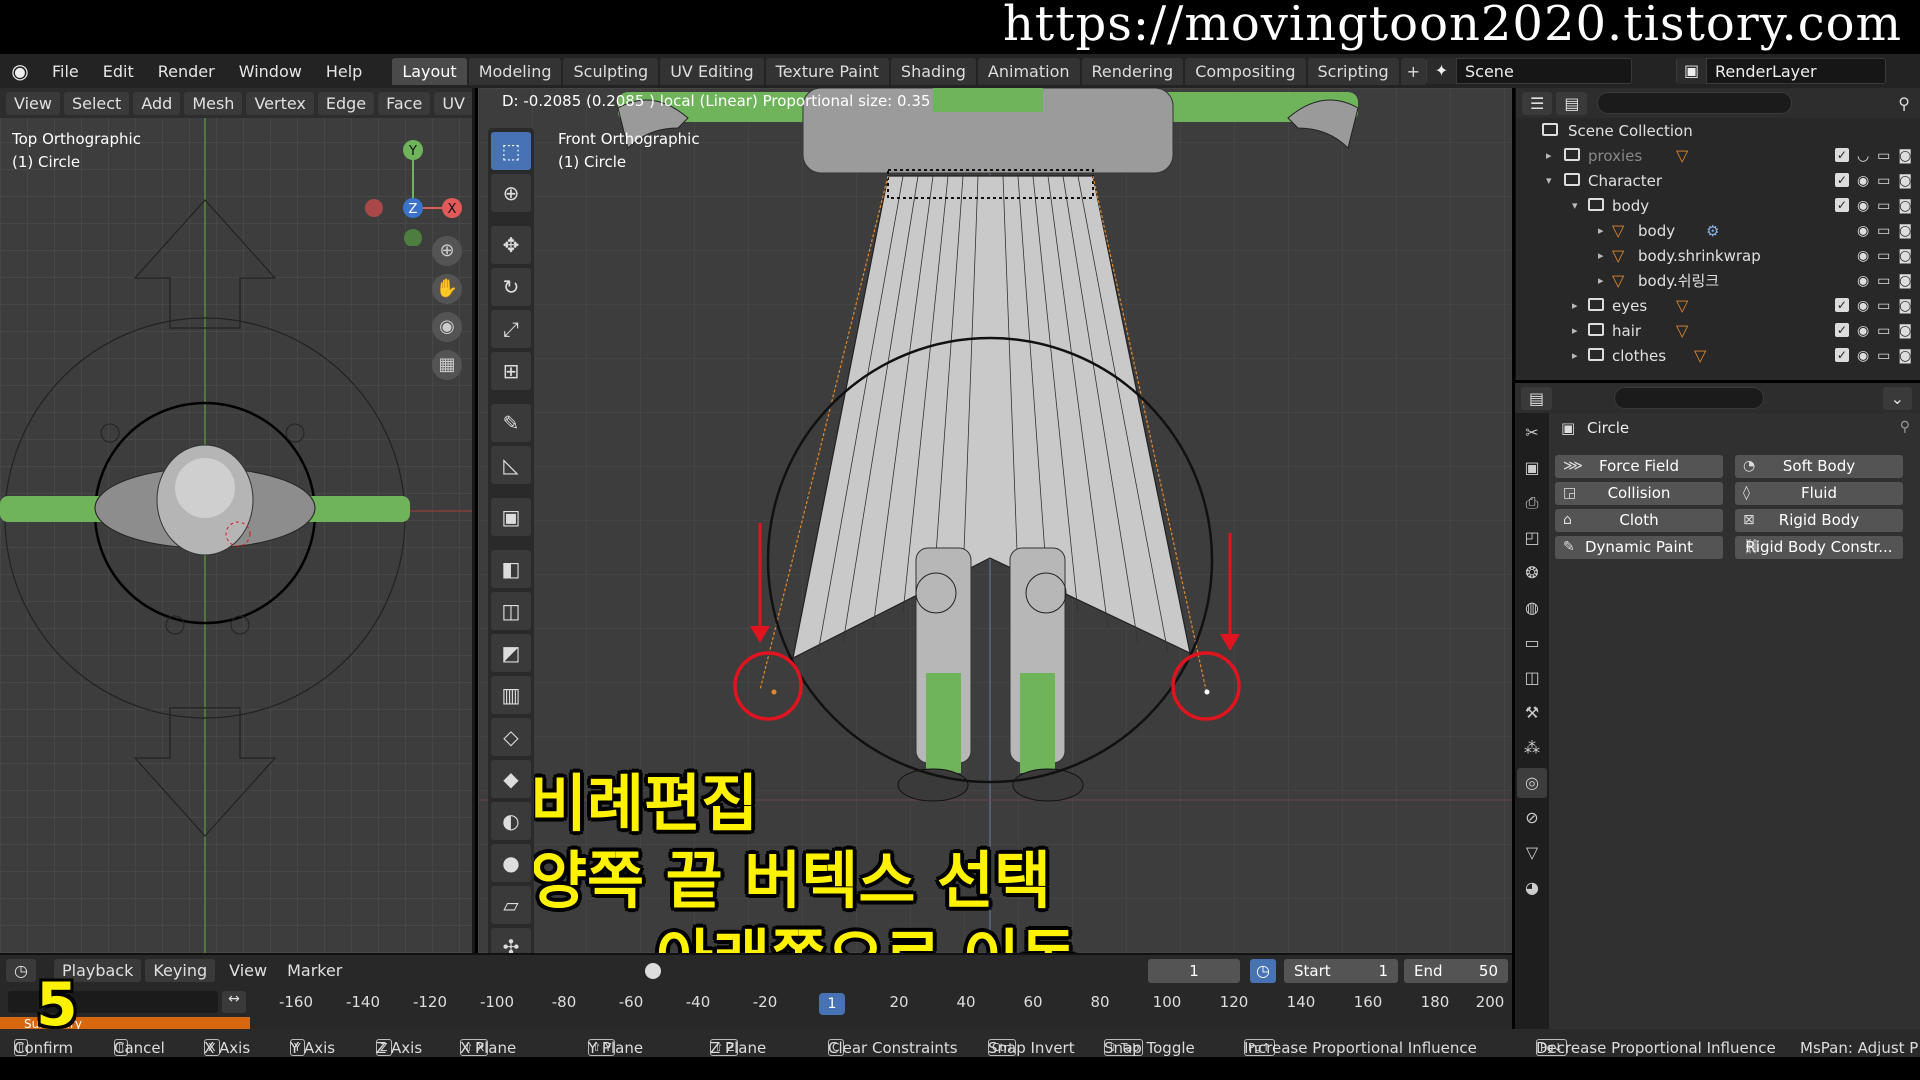 Image resolution: width=1920 pixels, height=1080 pixels. I want to click on face-menu: Face, so click(404, 103).